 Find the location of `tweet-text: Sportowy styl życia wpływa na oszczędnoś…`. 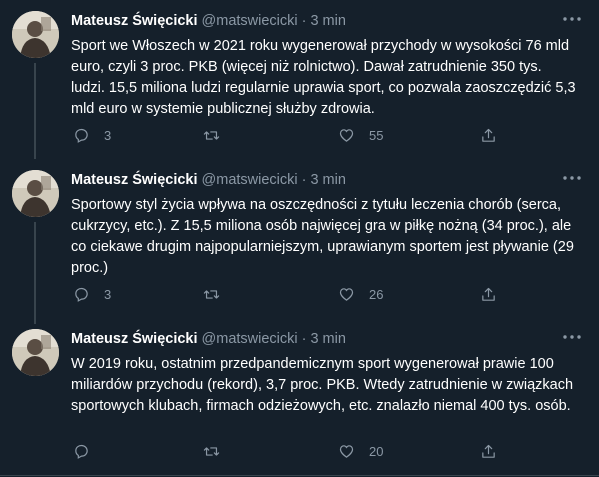

tweet-text: Sportowy styl życia wpływa na oszczędnoś… is located at coordinates (322, 236).